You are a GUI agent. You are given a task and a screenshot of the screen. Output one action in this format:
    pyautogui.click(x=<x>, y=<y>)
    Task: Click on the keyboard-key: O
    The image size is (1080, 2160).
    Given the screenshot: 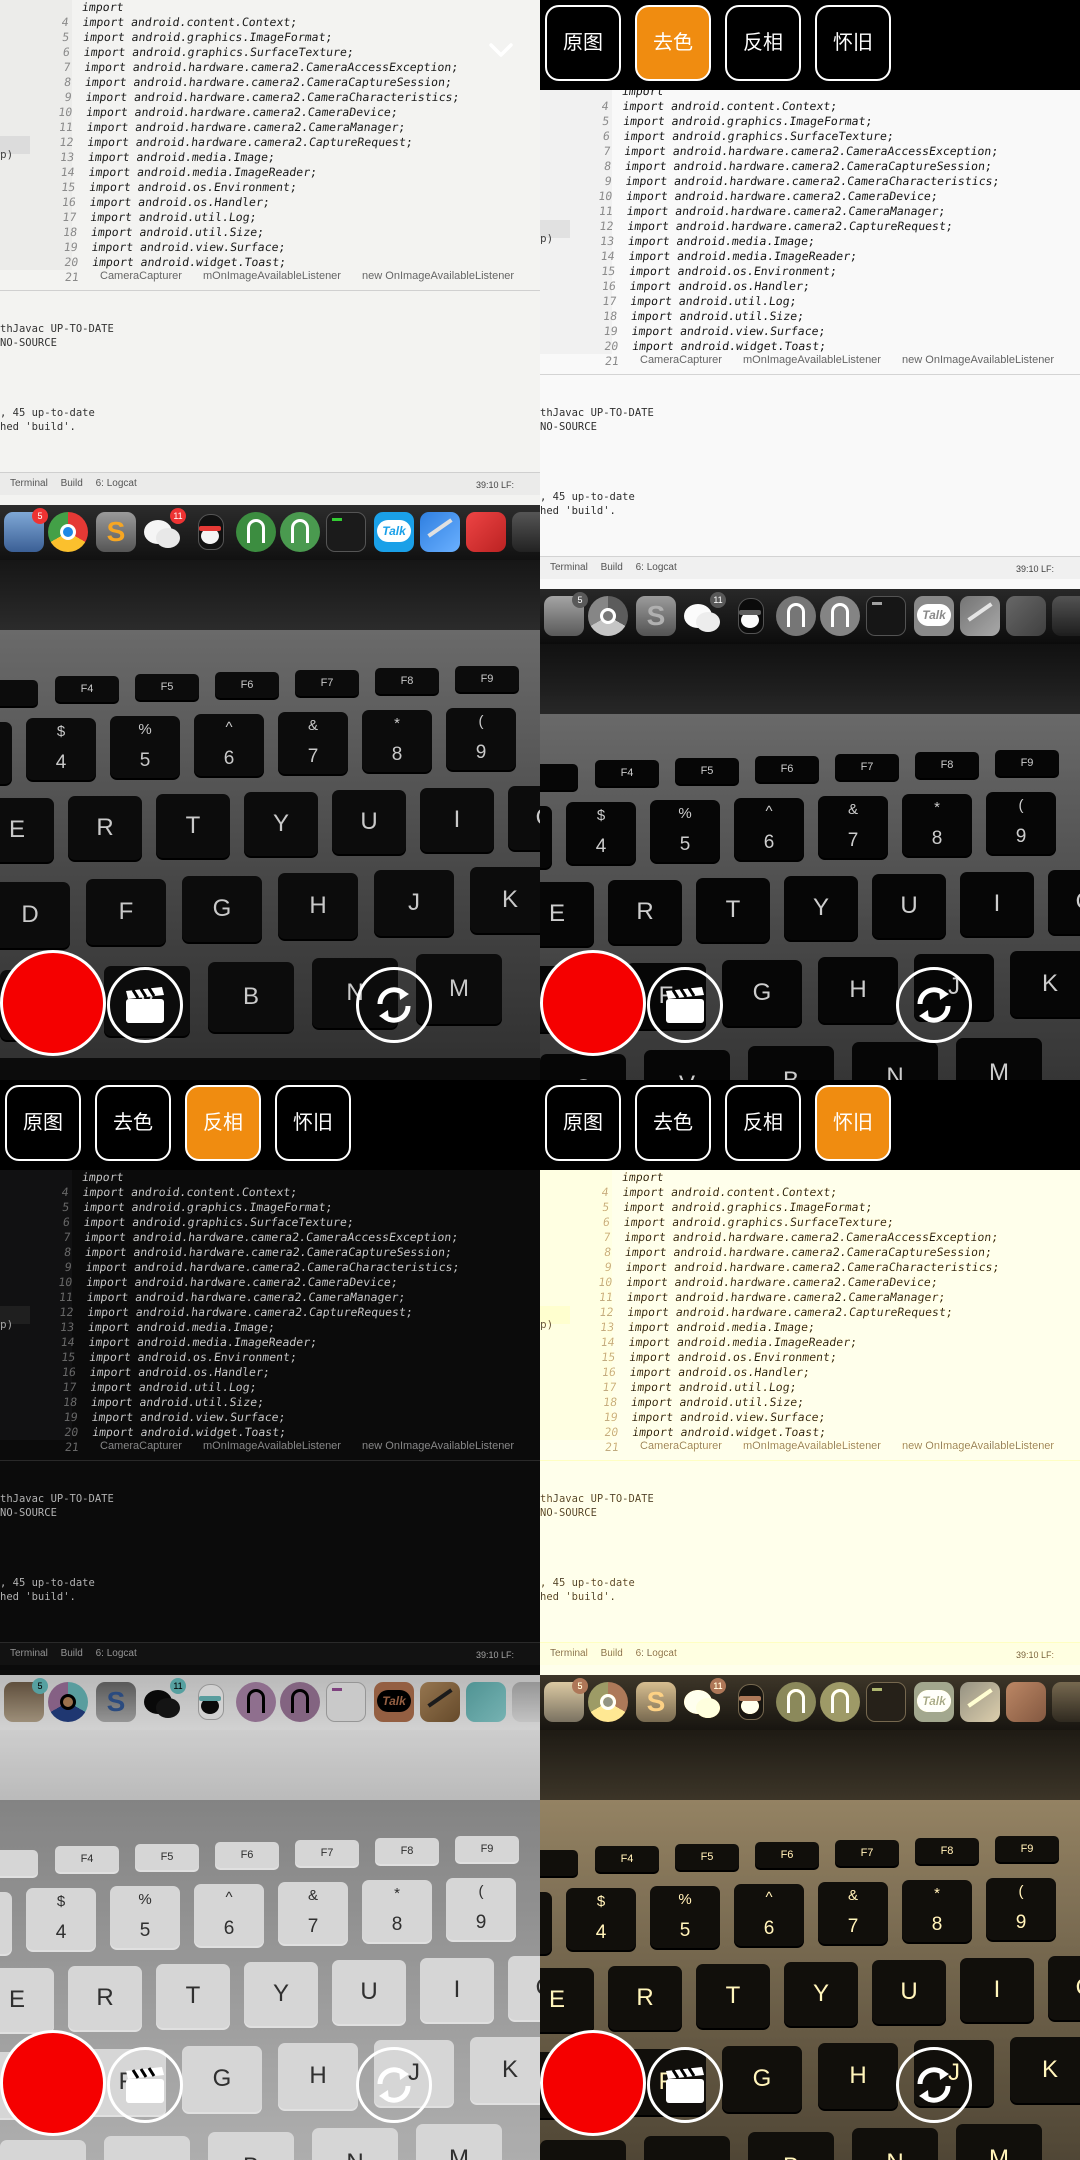 What is the action you would take?
    pyautogui.click(x=1064, y=1988)
    